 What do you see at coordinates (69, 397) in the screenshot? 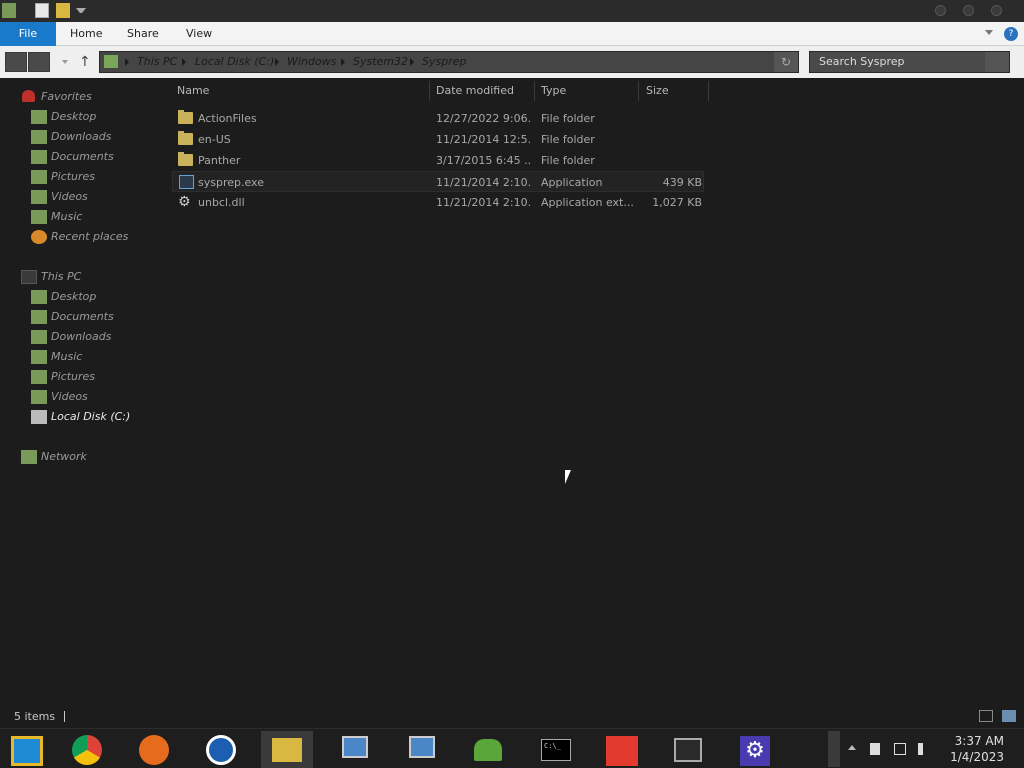
I see `nav-pc-videos: Videos` at bounding box center [69, 397].